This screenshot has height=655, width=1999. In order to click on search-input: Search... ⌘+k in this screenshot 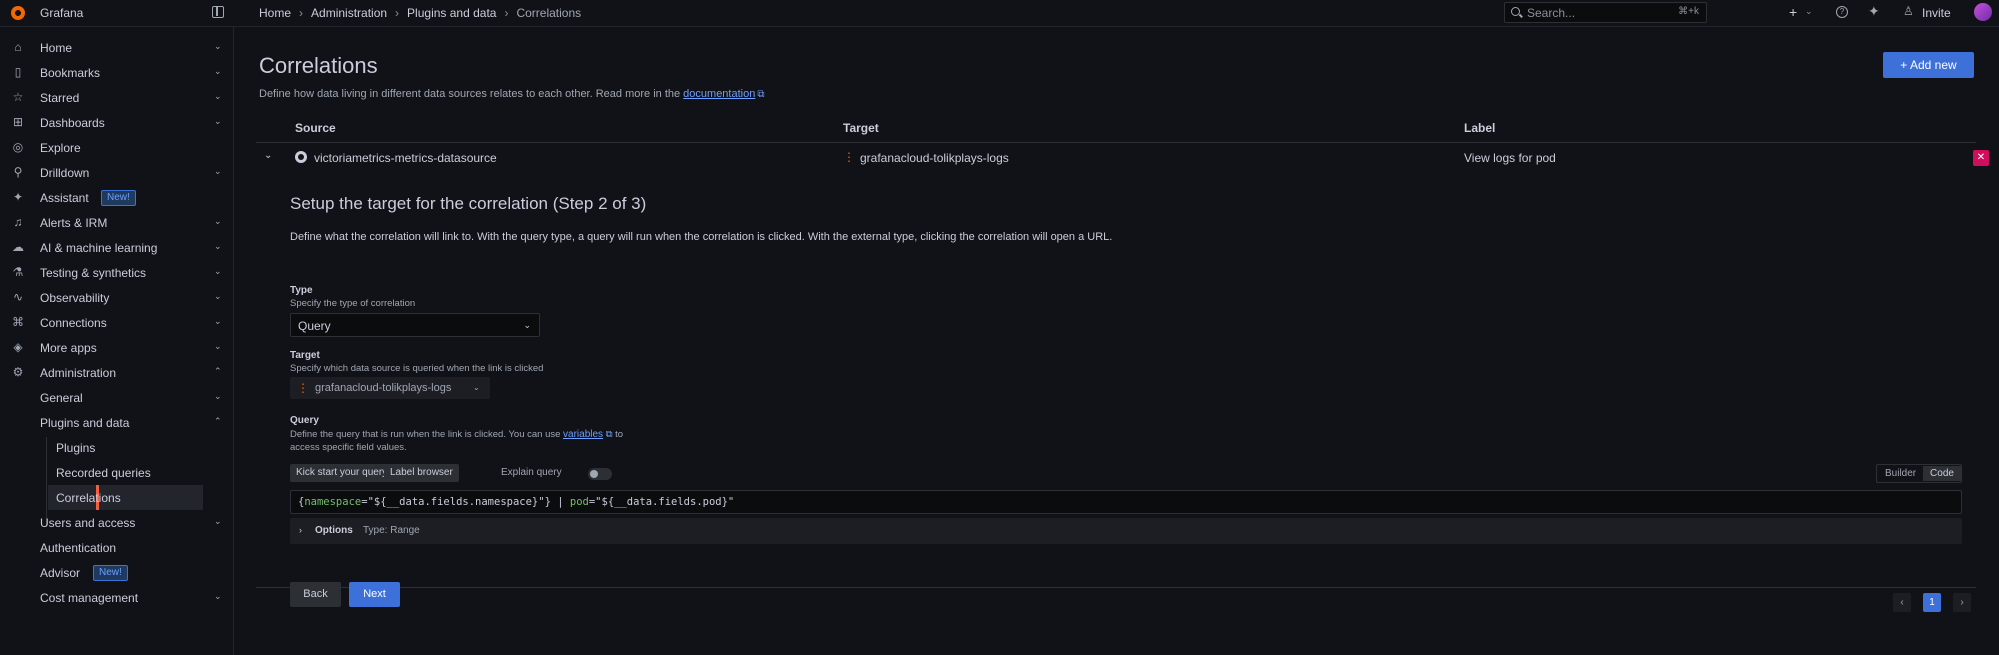, I will do `click(1605, 12)`.